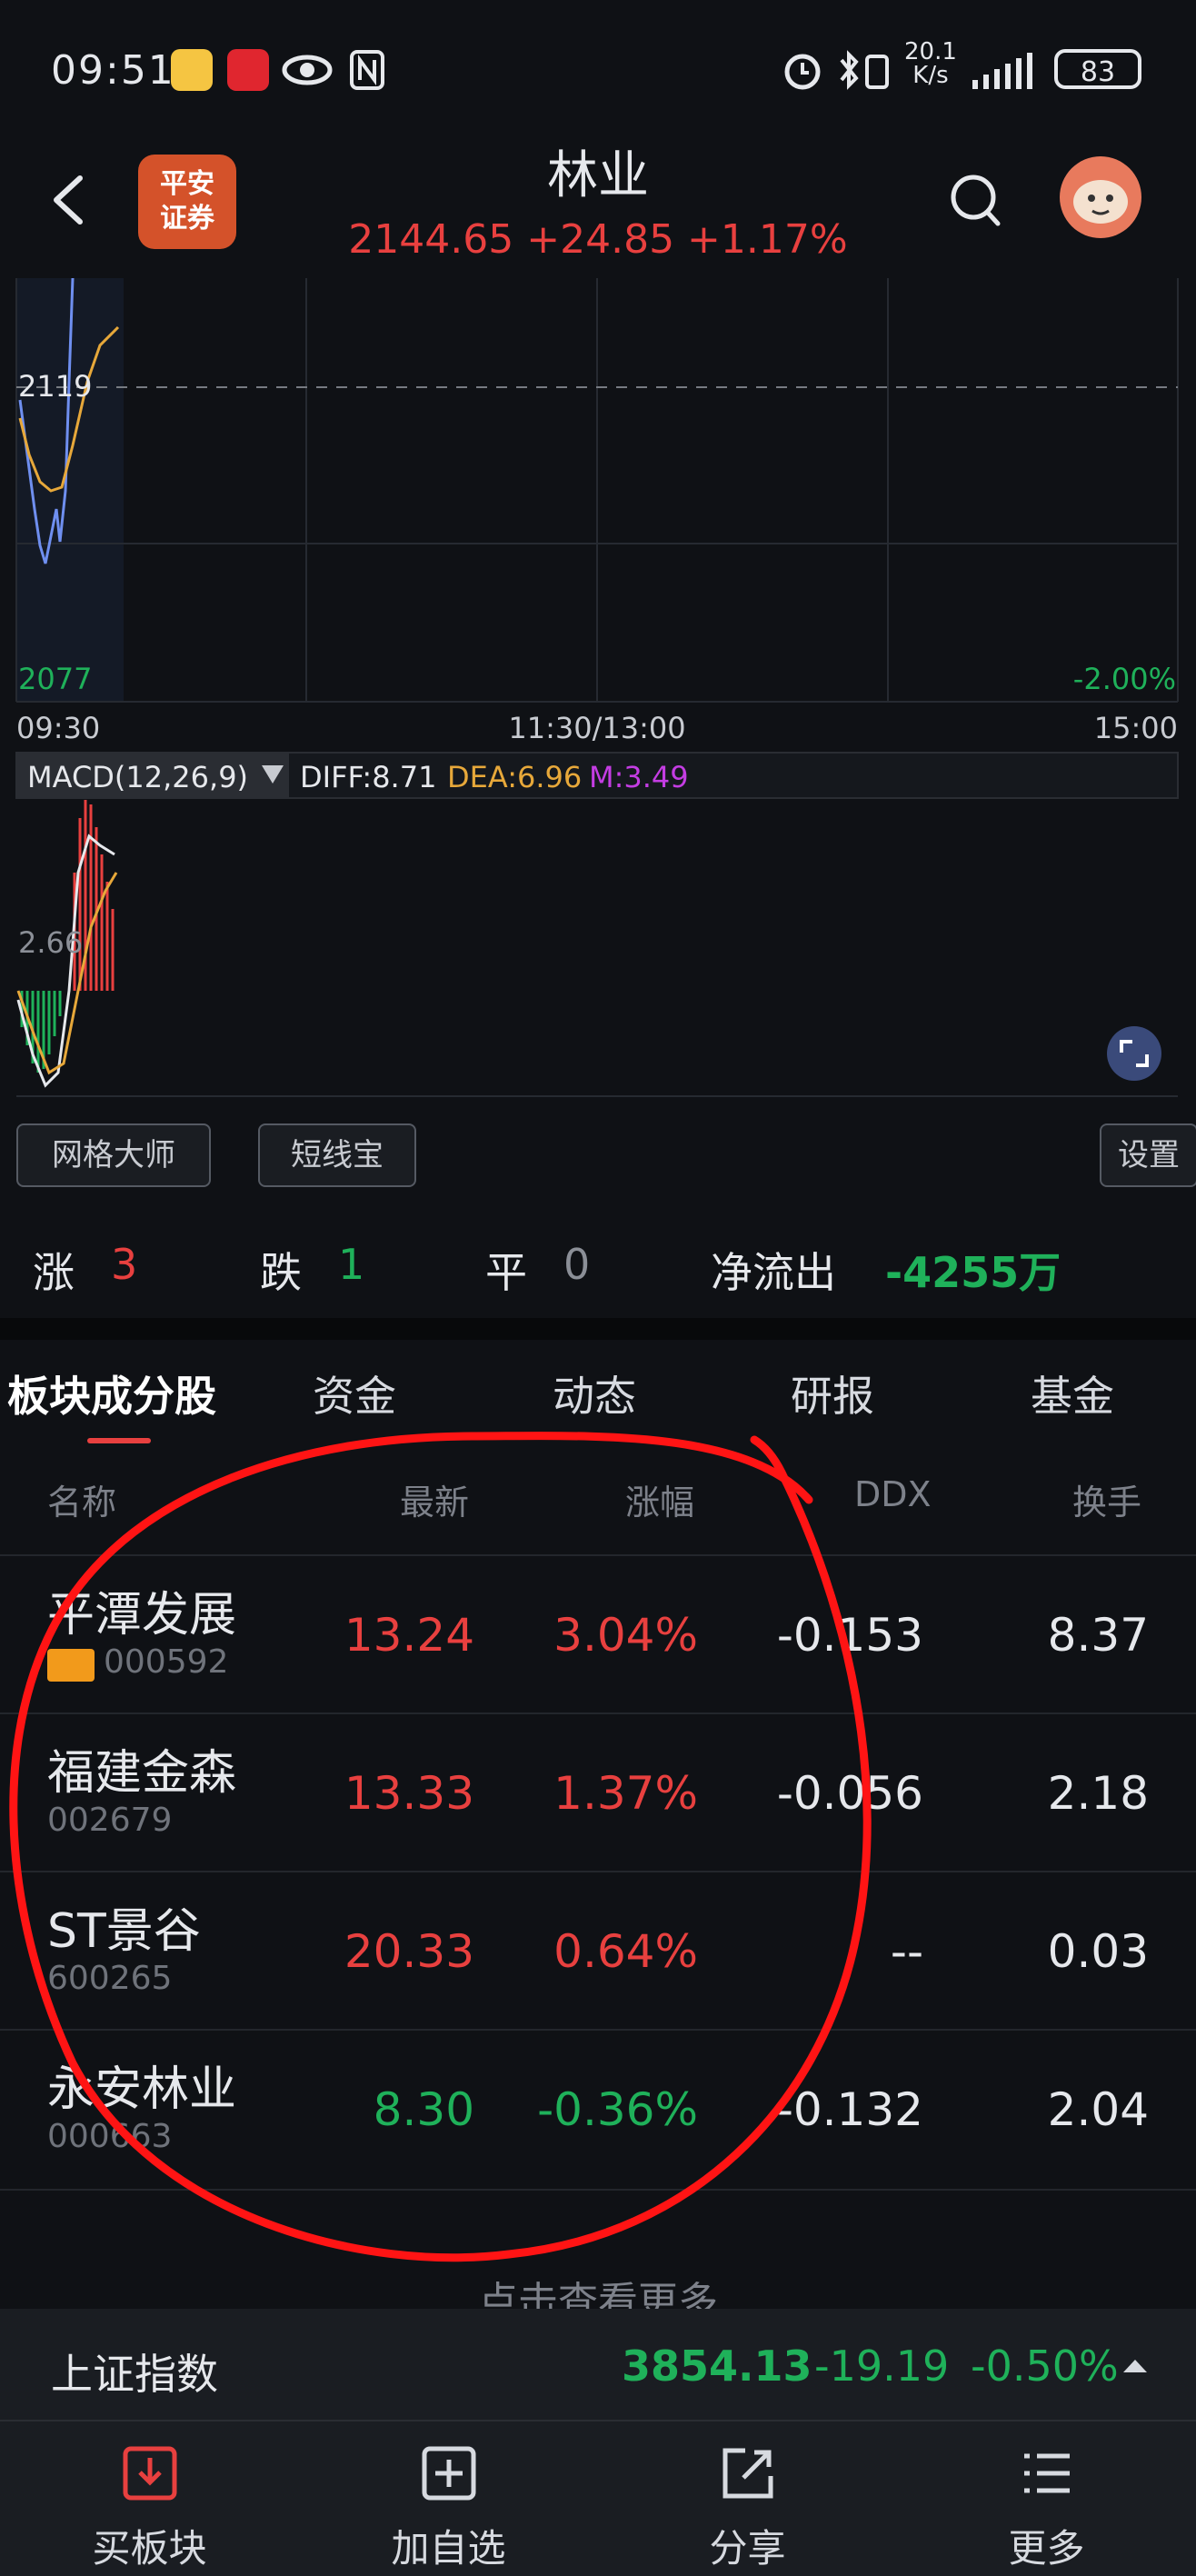  I want to click on index-change: -19.19, so click(882, 2366).